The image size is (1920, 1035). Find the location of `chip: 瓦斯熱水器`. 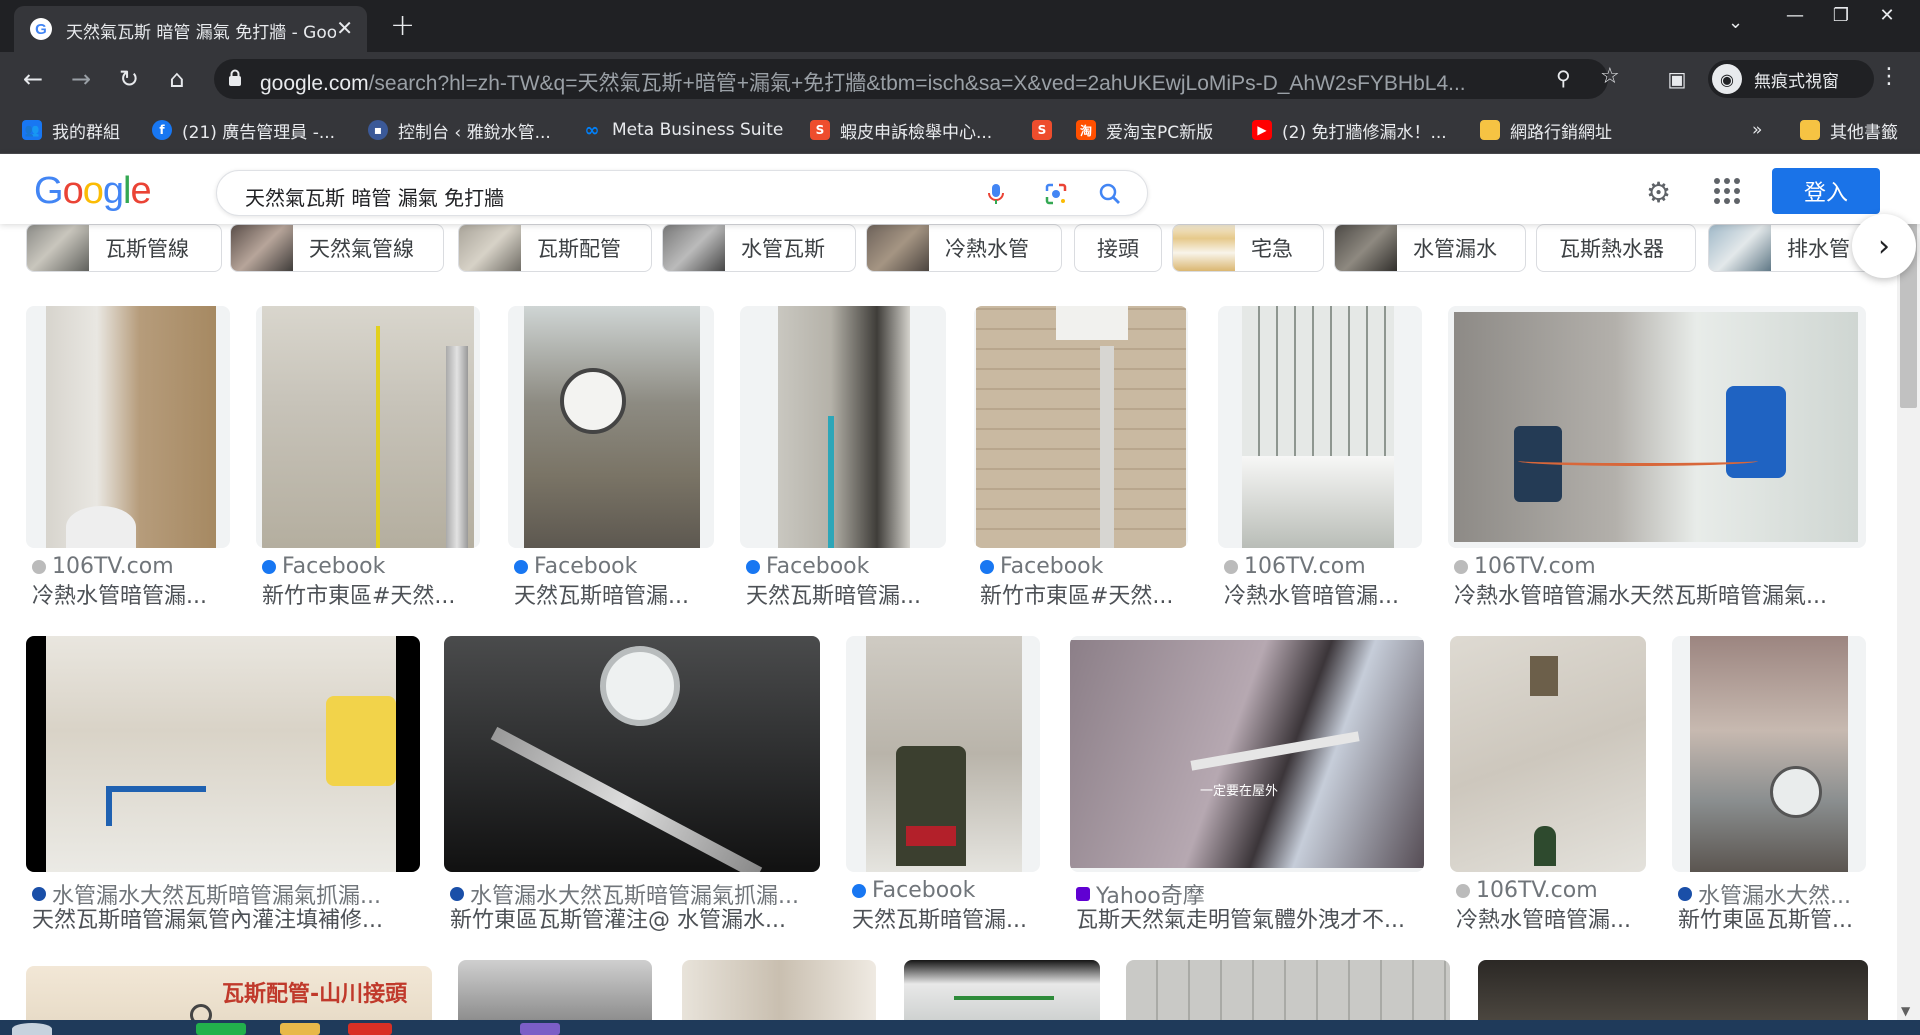

chip: 瓦斯熱水器 is located at coordinates (1616, 248).